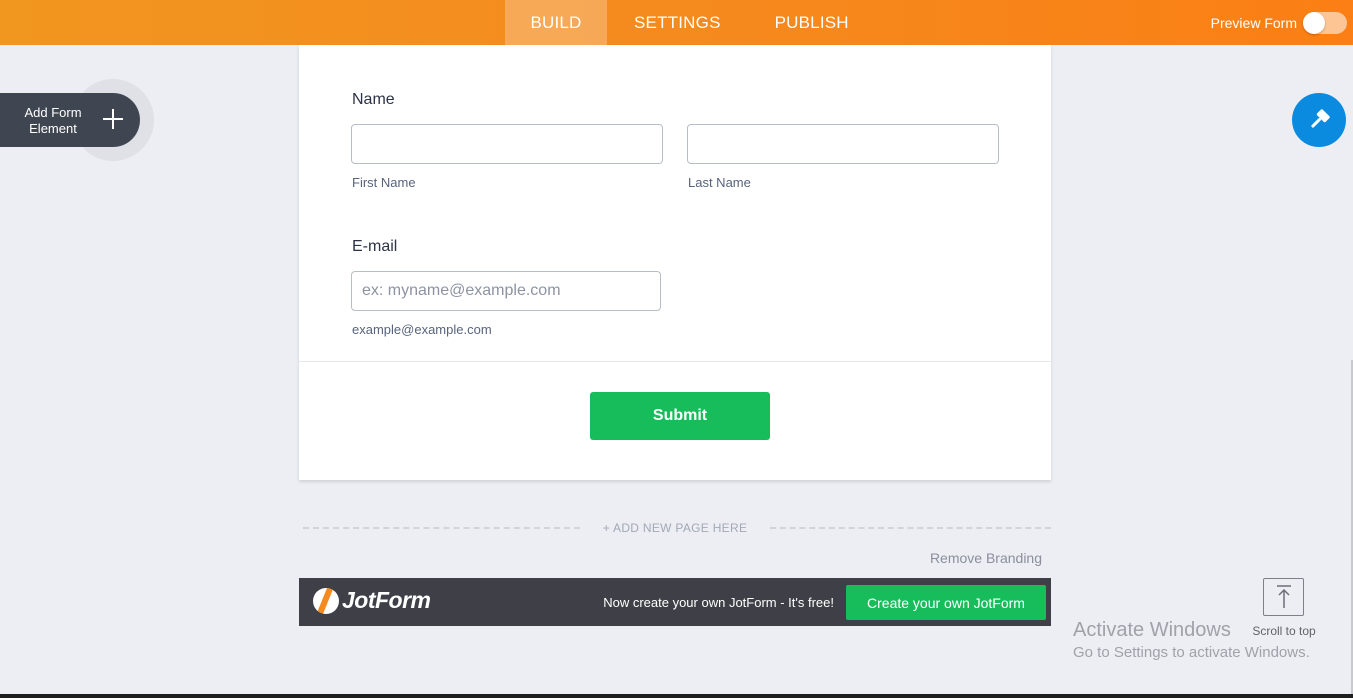  What do you see at coordinates (1152, 630) in the screenshot?
I see `activate-windows-title: Activate Windows` at bounding box center [1152, 630].